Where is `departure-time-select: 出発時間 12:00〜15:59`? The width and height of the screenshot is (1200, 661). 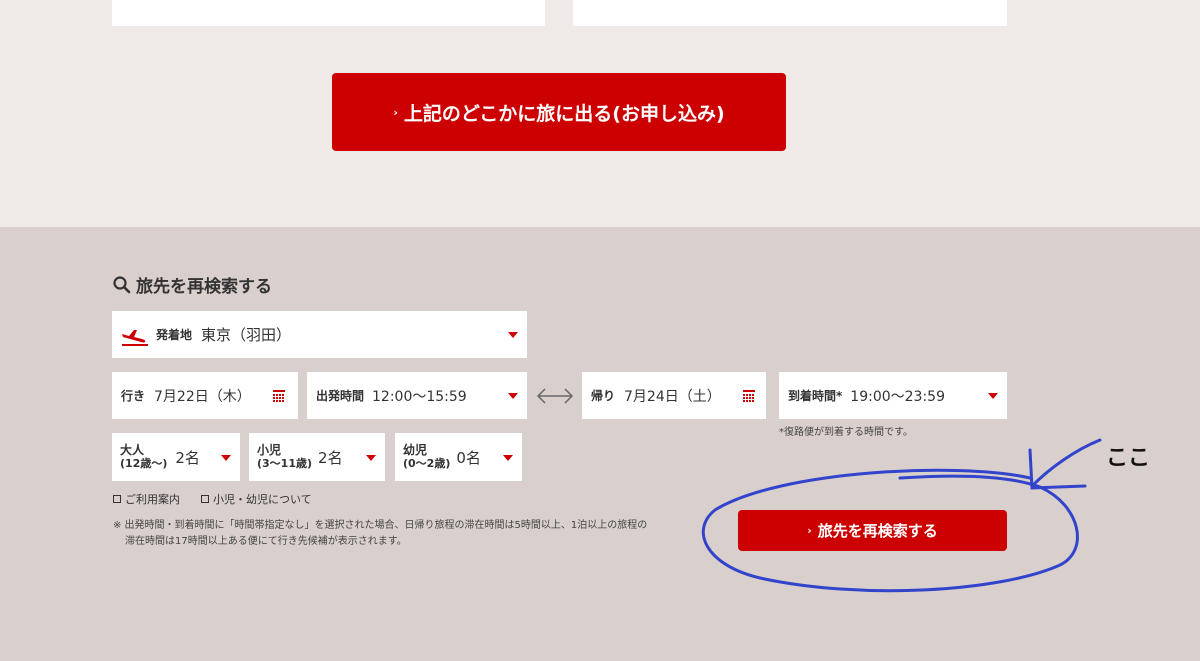
departure-time-select: 出発時間 12:00〜15:59 is located at coordinates (417, 395).